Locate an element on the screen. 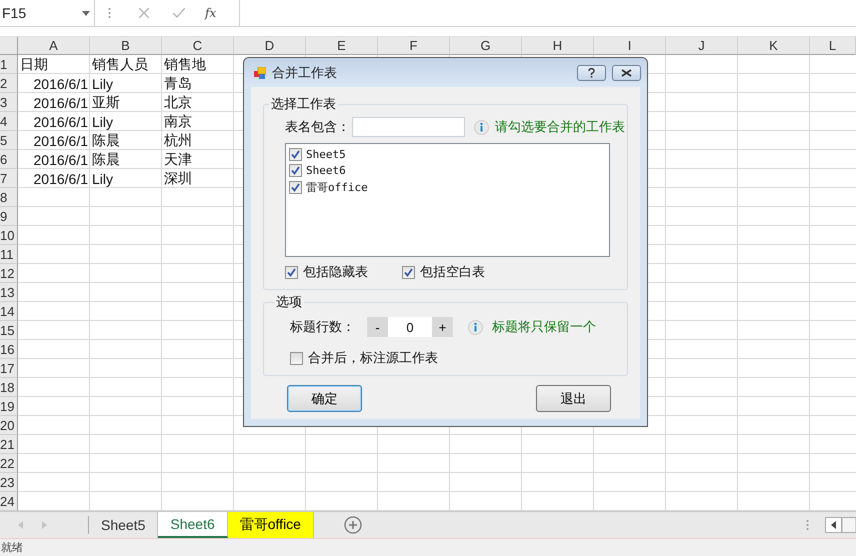  row-header: 8 is located at coordinates (9, 197).